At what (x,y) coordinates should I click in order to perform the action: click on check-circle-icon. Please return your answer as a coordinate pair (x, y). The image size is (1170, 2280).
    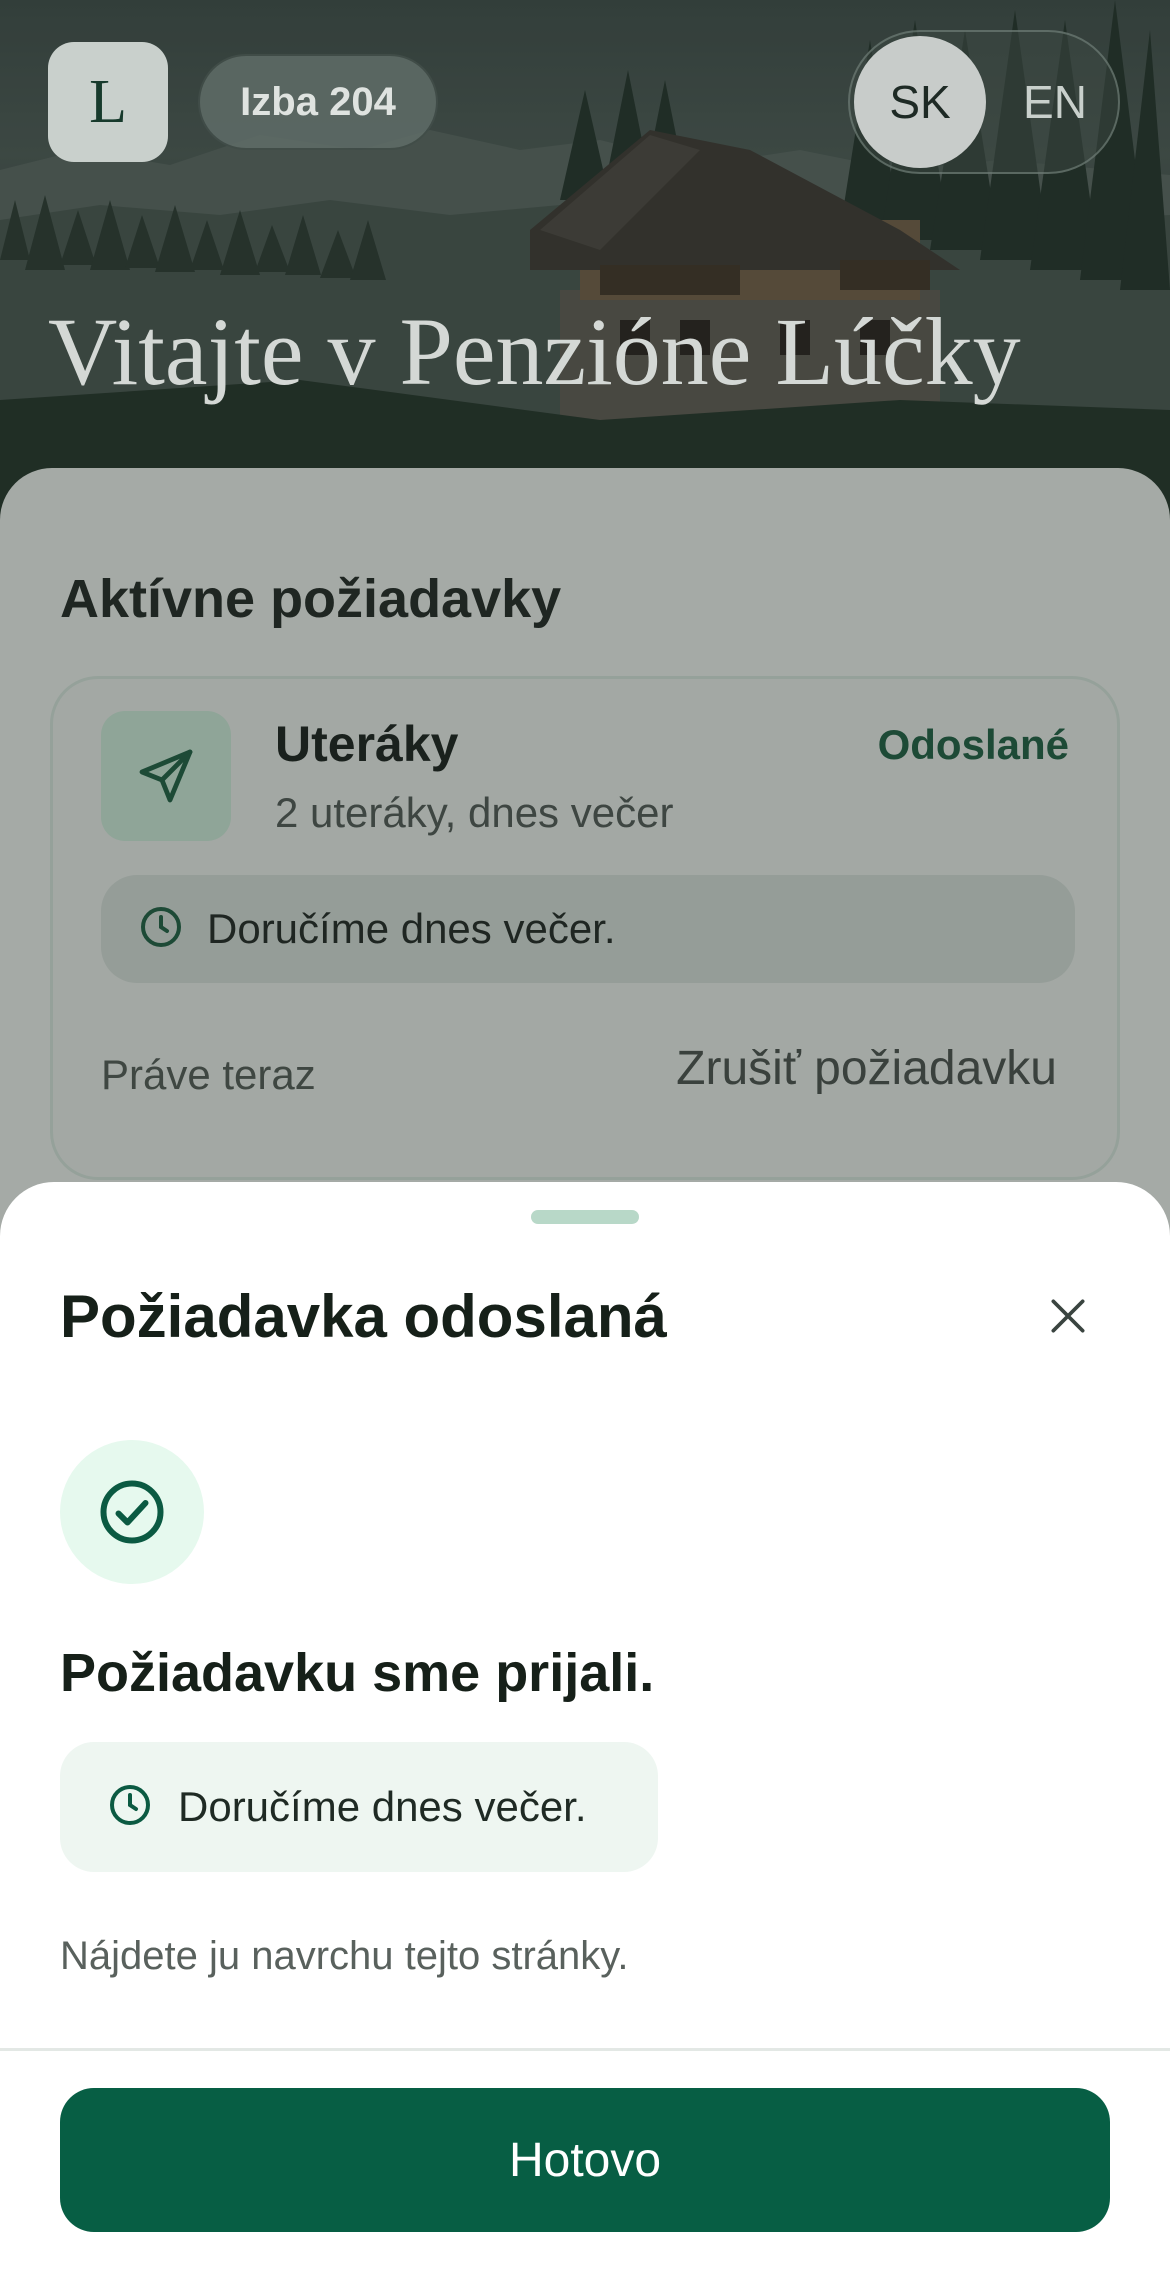
    Looking at the image, I should click on (132, 1512).